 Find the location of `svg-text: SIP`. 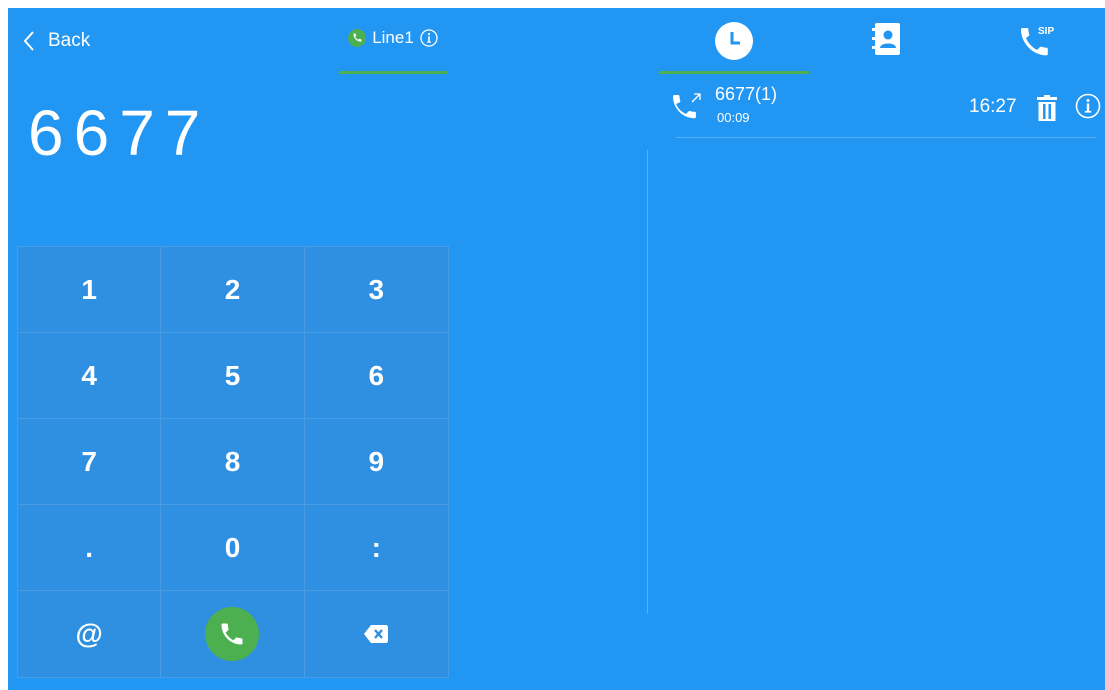

svg-text: SIP is located at coordinates (1046, 31).